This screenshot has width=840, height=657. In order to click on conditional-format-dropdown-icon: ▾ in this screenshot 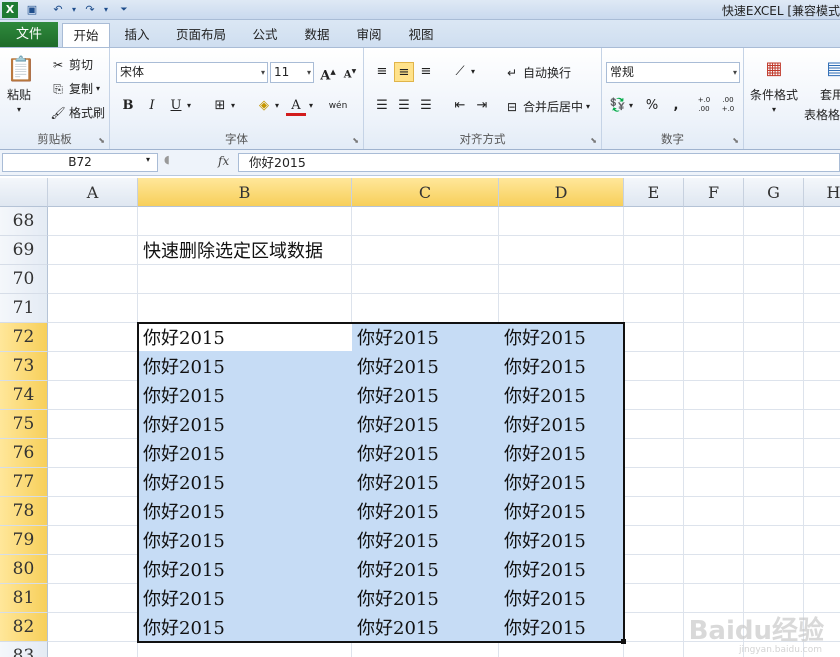, I will do `click(774, 109)`.